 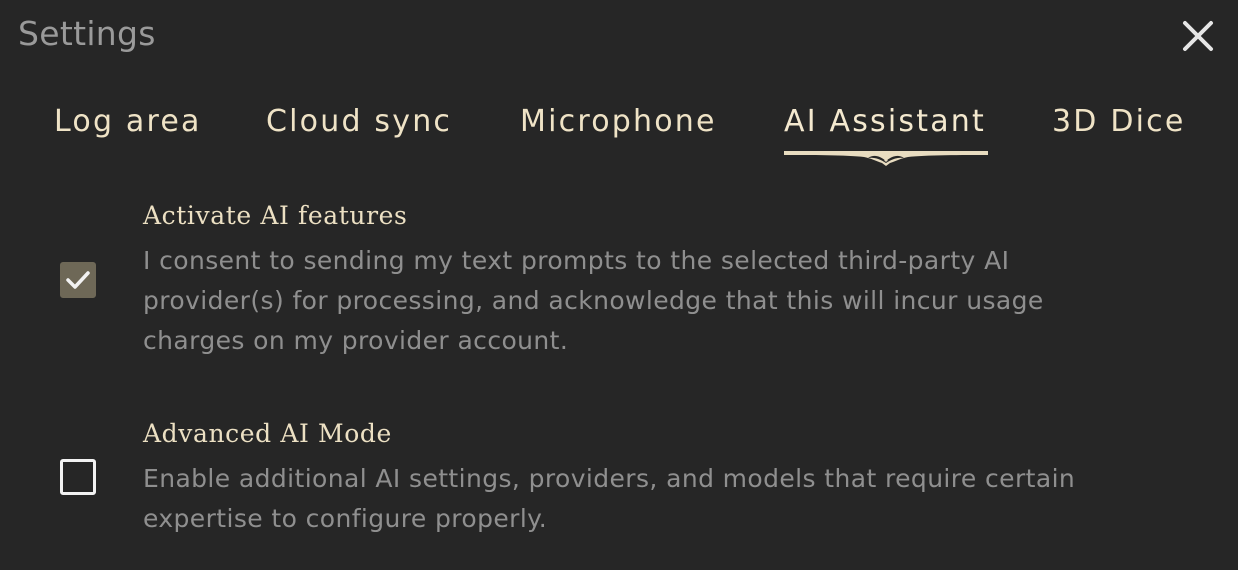 I want to click on tab-microphone: Microphone, so click(x=618, y=126).